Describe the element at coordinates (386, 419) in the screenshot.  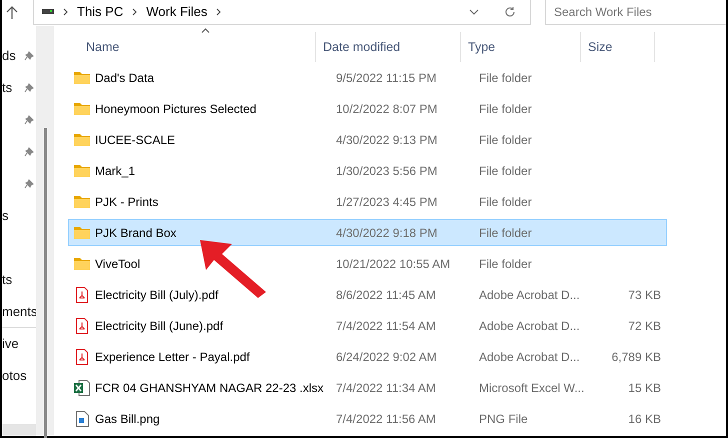
I see `date-cell: 7/4/2022 11:56 AM` at that location.